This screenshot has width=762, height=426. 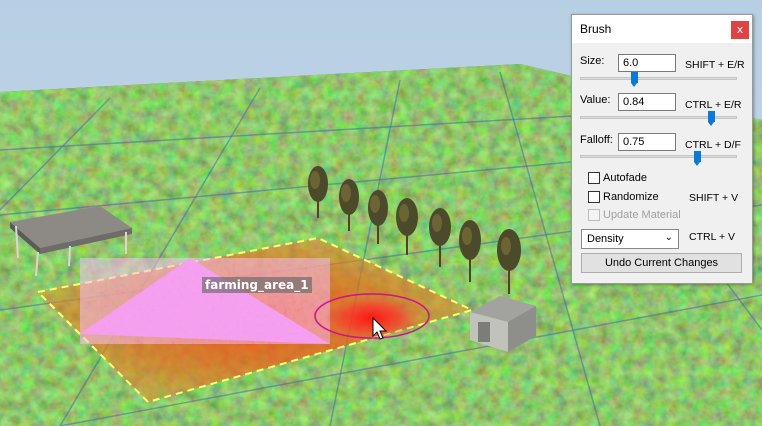 I want to click on randomize-hotkey: SHIFT + V, so click(x=714, y=198).